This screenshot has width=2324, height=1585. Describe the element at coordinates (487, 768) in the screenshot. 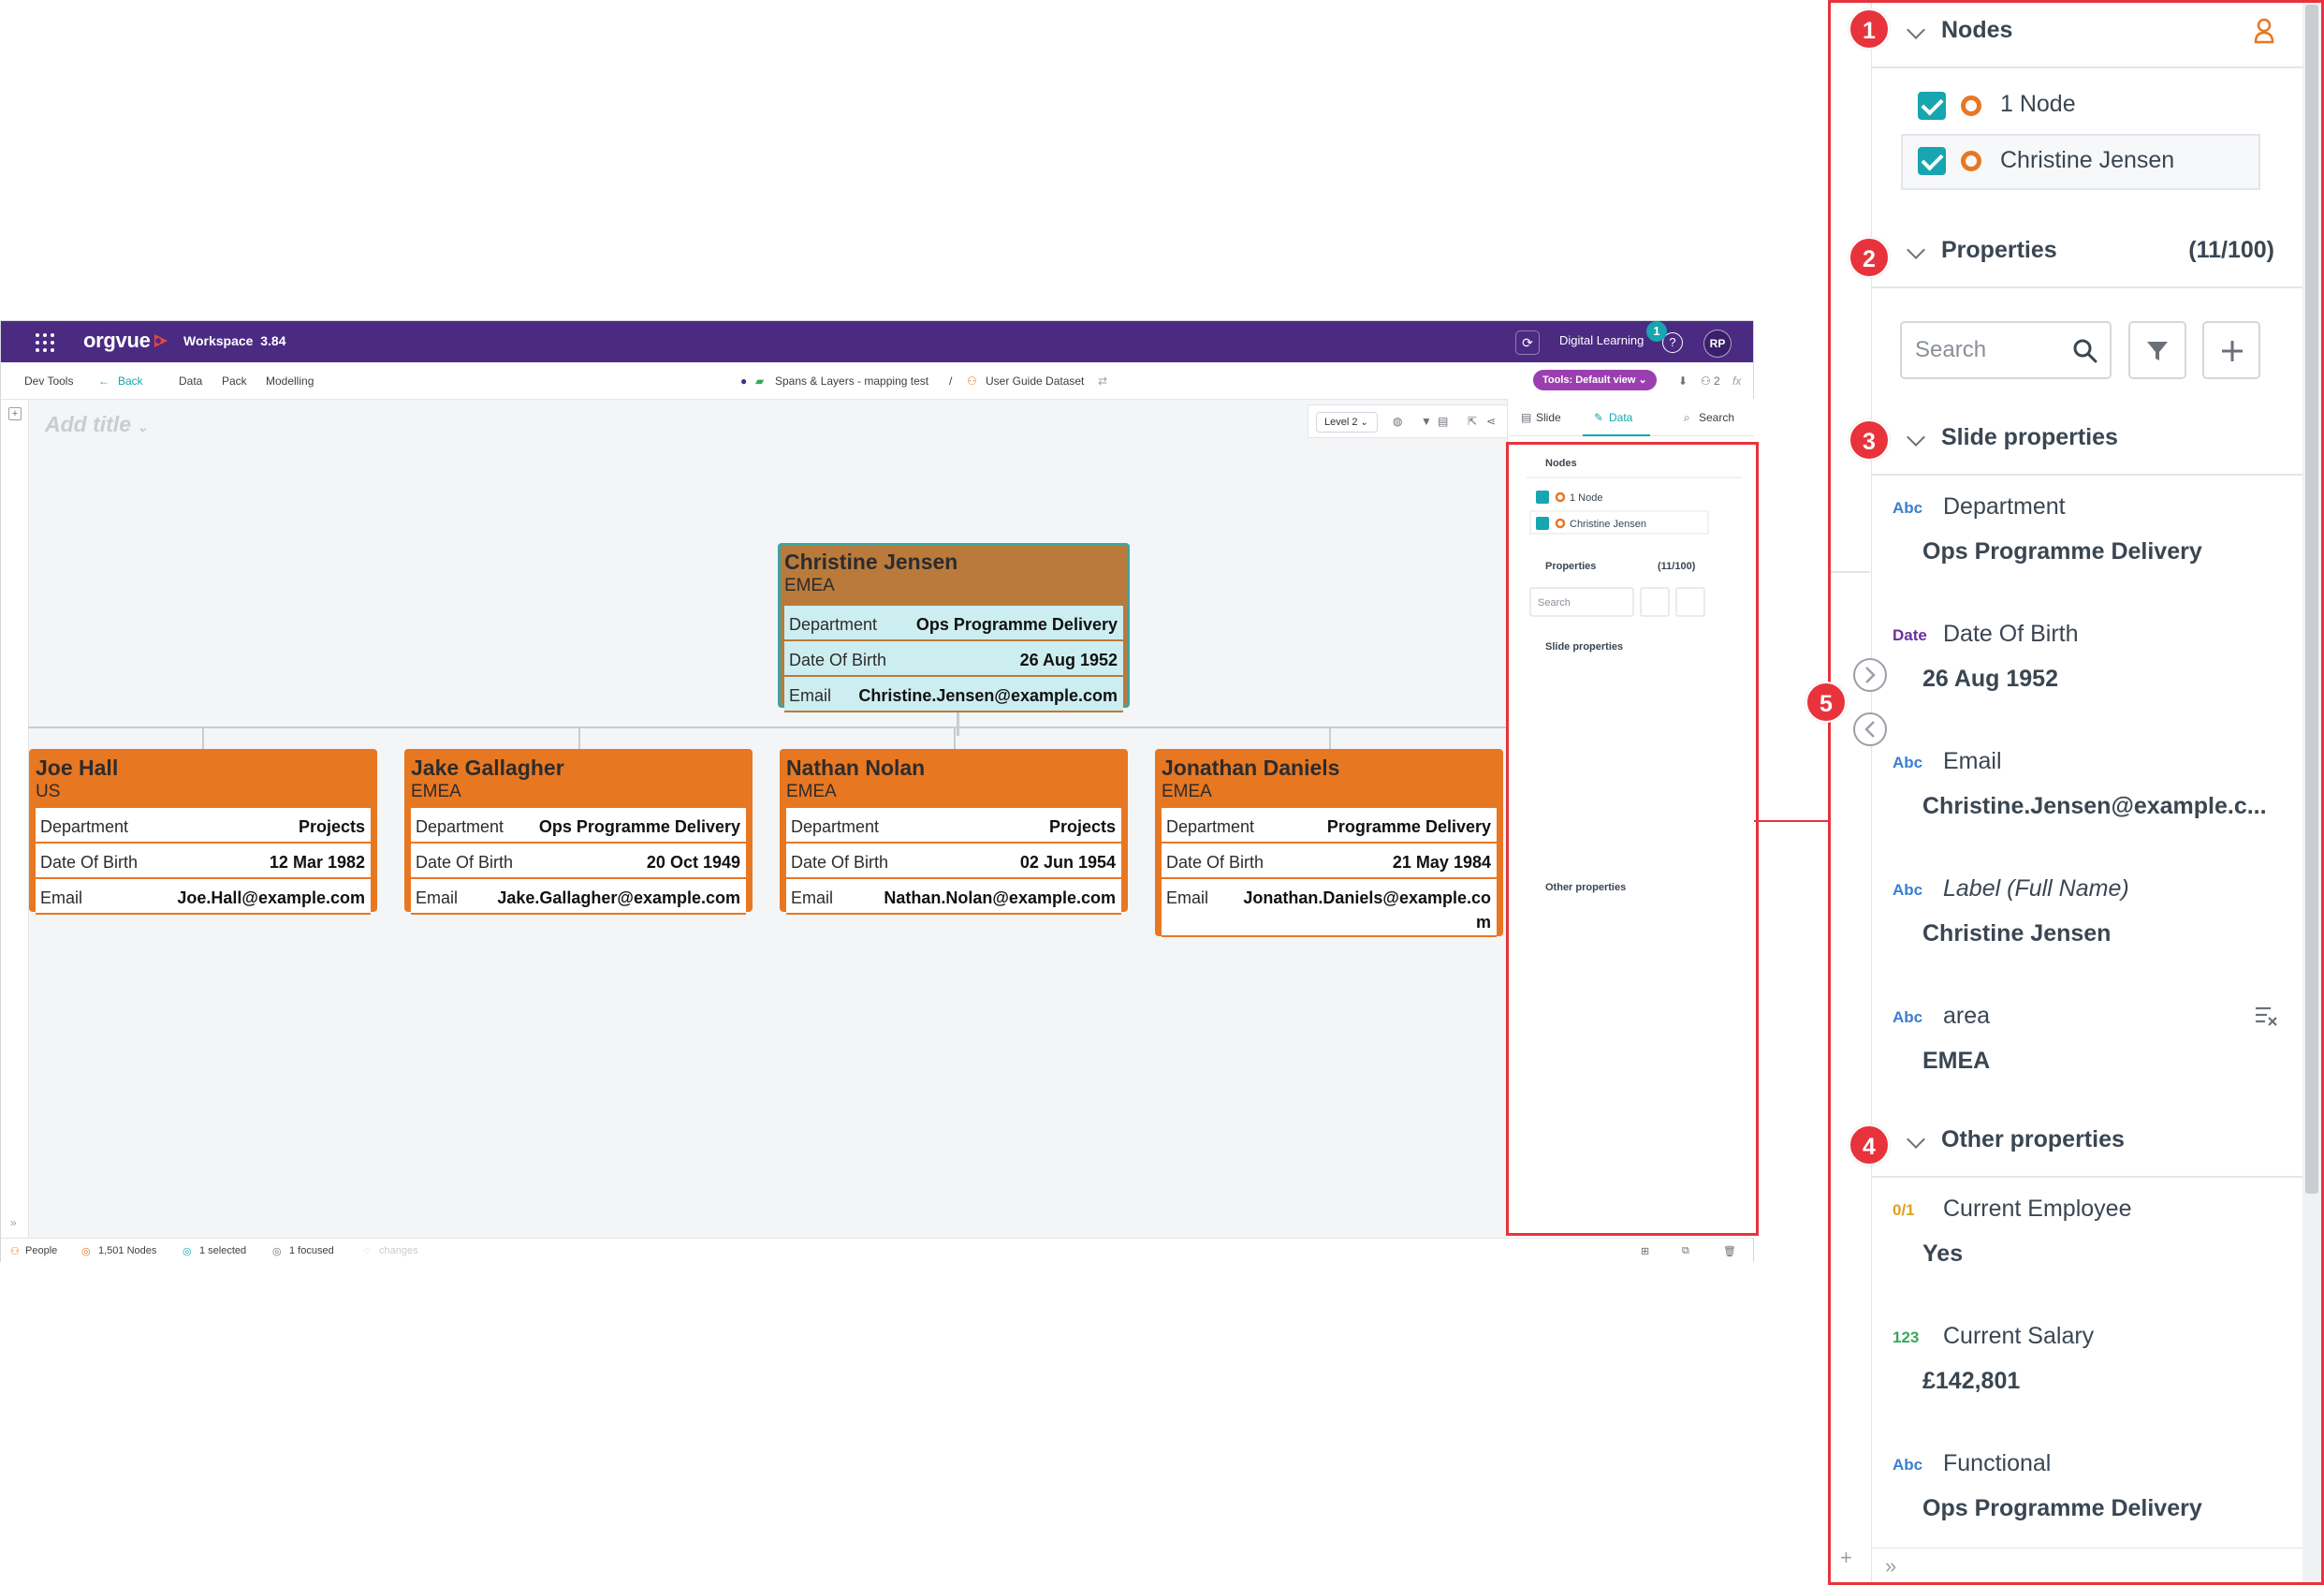

I see `card-name: Jake Gallagher` at that location.